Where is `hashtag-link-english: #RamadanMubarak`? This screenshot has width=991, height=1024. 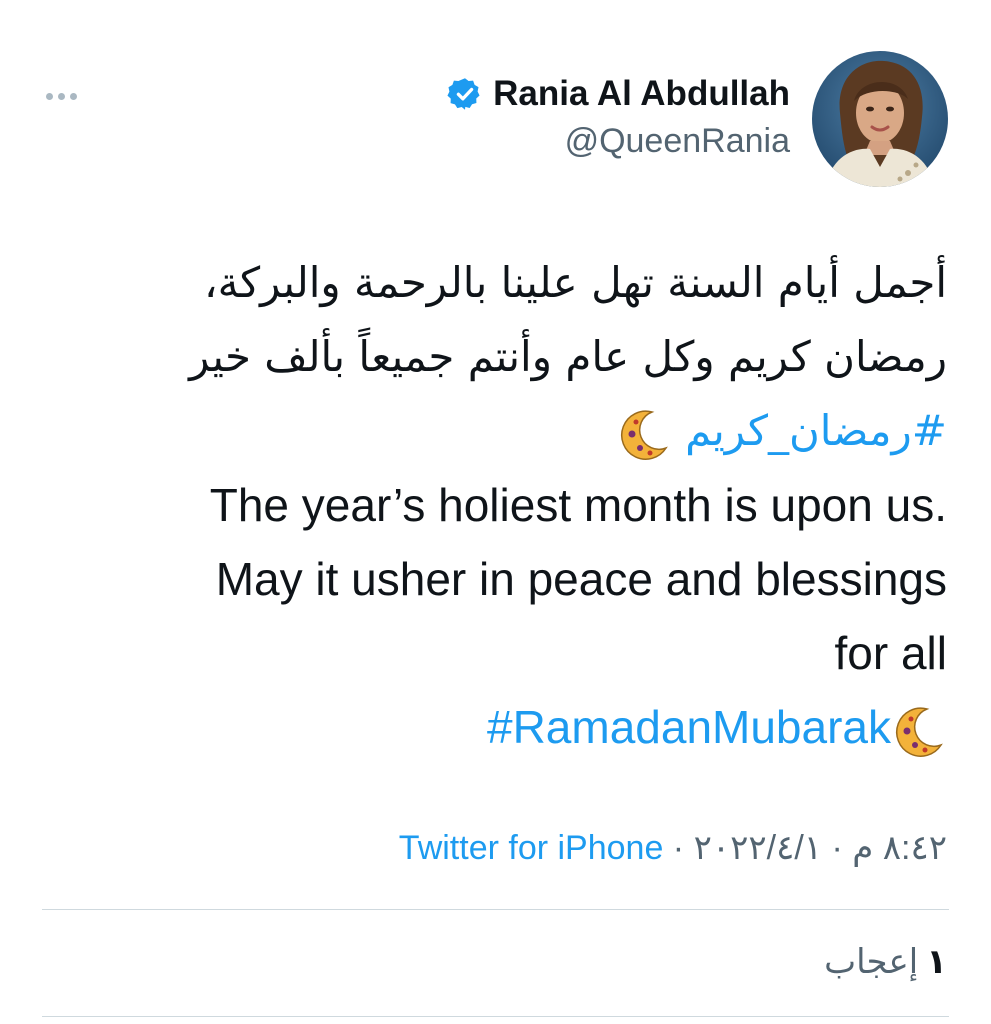 hashtag-link-english: #RamadanMubarak is located at coordinates (689, 727).